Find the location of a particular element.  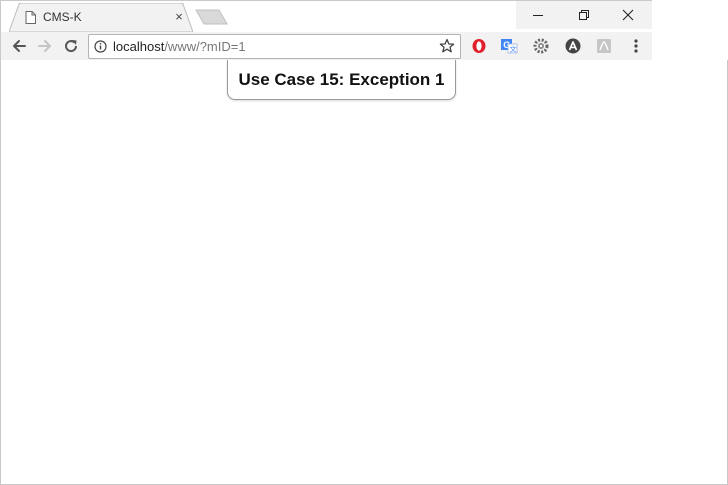

page-icon is located at coordinates (30, 17).